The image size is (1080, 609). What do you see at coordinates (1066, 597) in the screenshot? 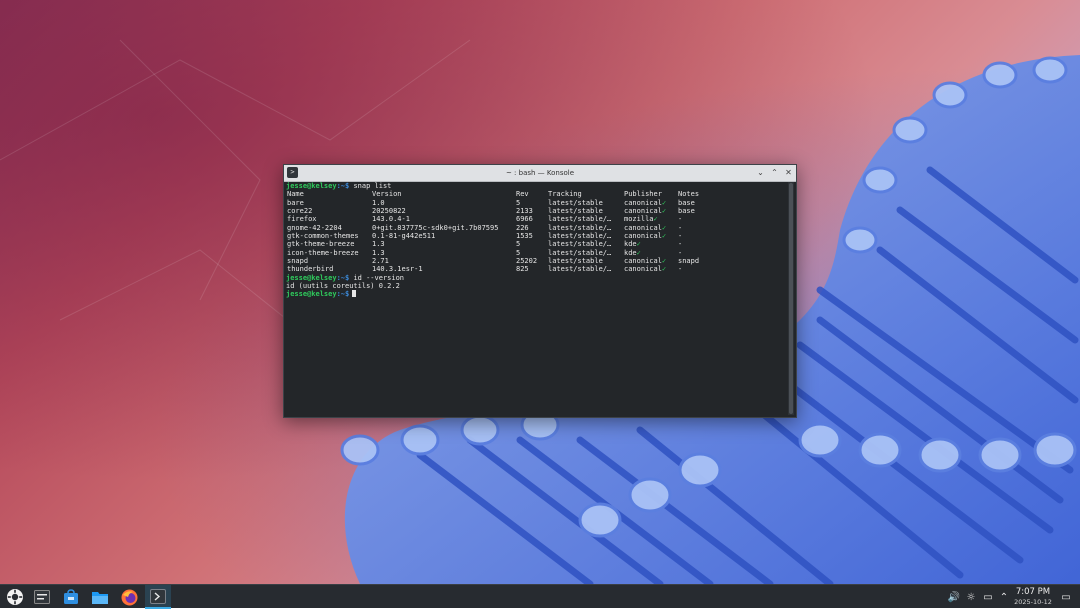
I see `show-desktop-icon: ▭` at bounding box center [1066, 597].